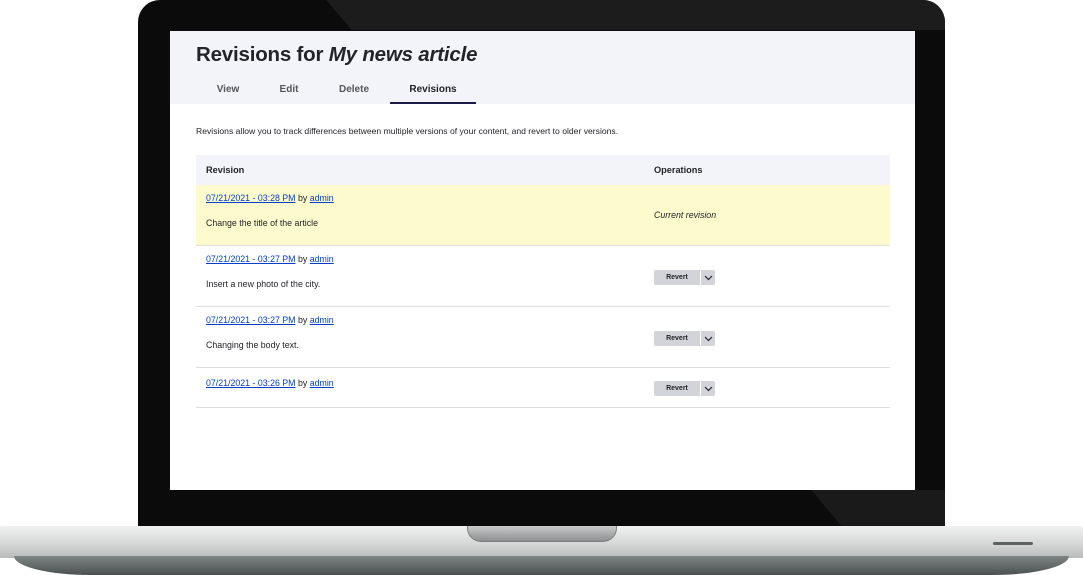 The height and width of the screenshot is (575, 1083). Describe the element at coordinates (542, 534) in the screenshot. I see `laptop-lid-notch` at that location.